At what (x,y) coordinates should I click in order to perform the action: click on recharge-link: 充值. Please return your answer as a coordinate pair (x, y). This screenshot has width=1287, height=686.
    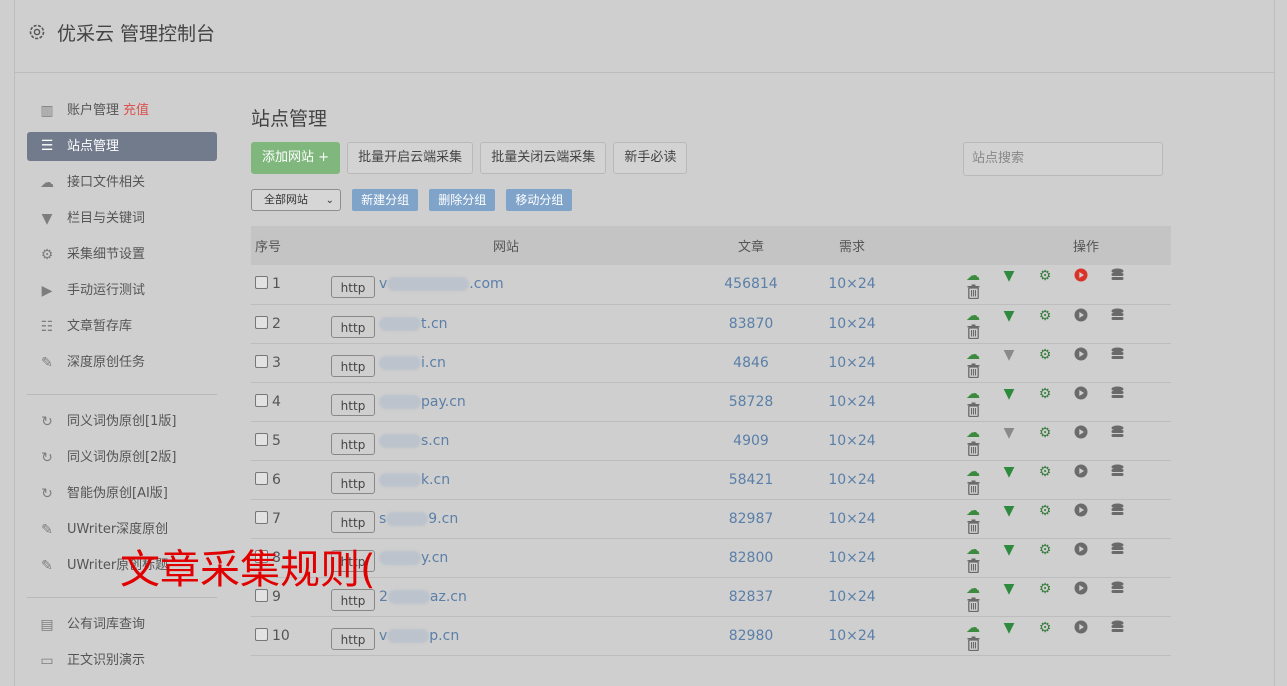
    Looking at the image, I should click on (136, 110).